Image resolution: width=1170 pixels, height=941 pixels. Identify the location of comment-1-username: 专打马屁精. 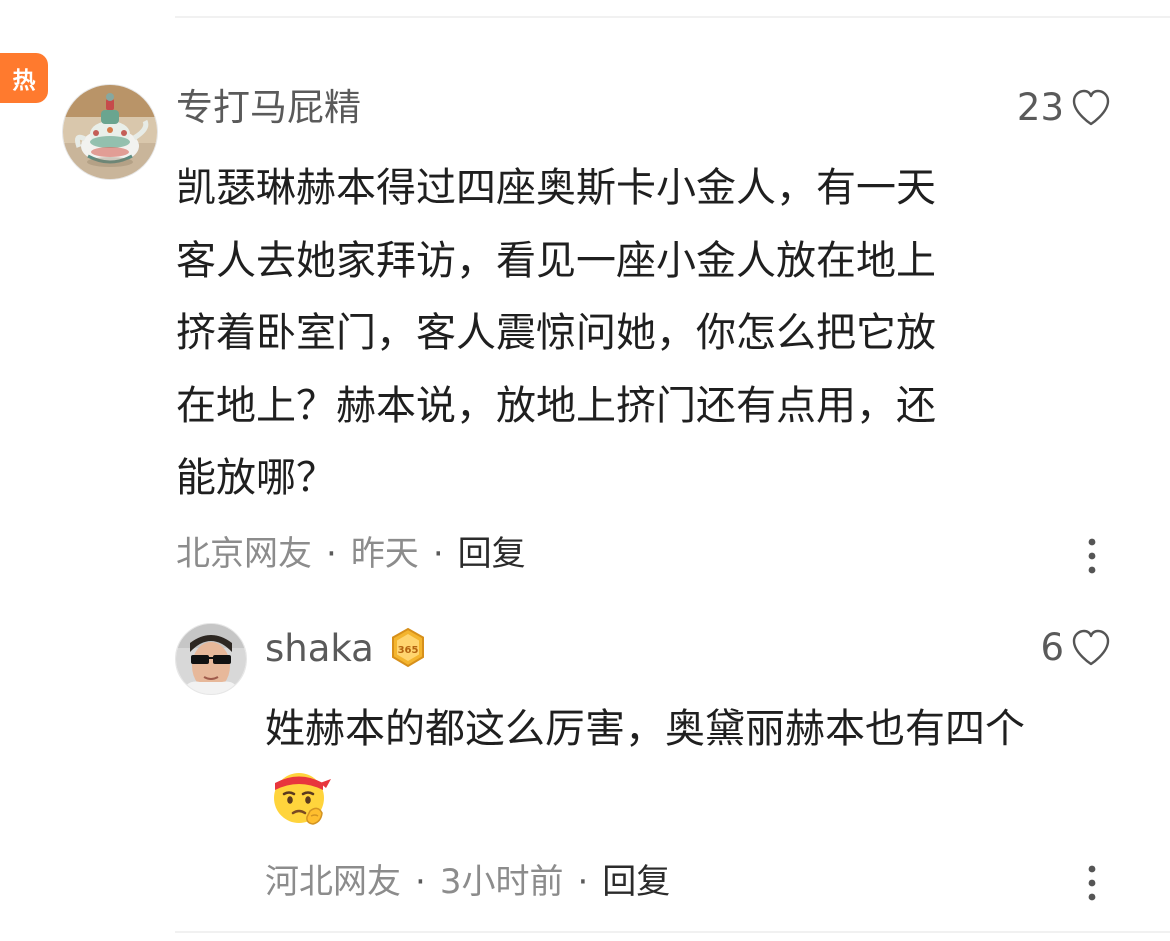
(268, 108).